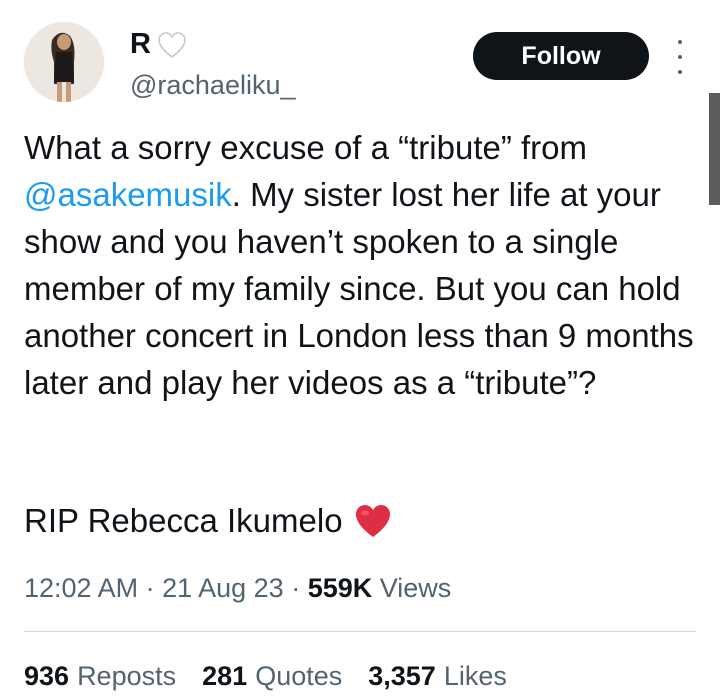 This screenshot has height=696, width=720. I want to click on avatar, so click(64, 62).